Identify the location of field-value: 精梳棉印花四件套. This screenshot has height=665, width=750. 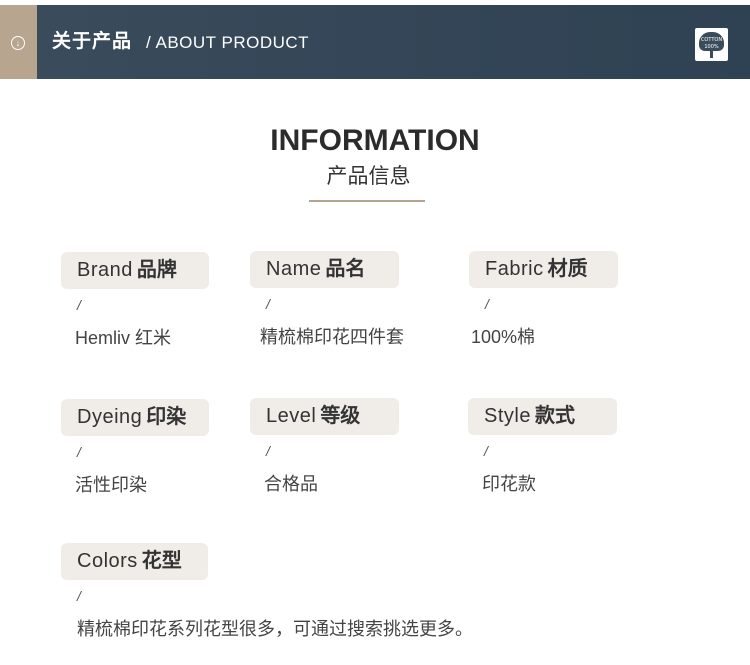
(332, 337).